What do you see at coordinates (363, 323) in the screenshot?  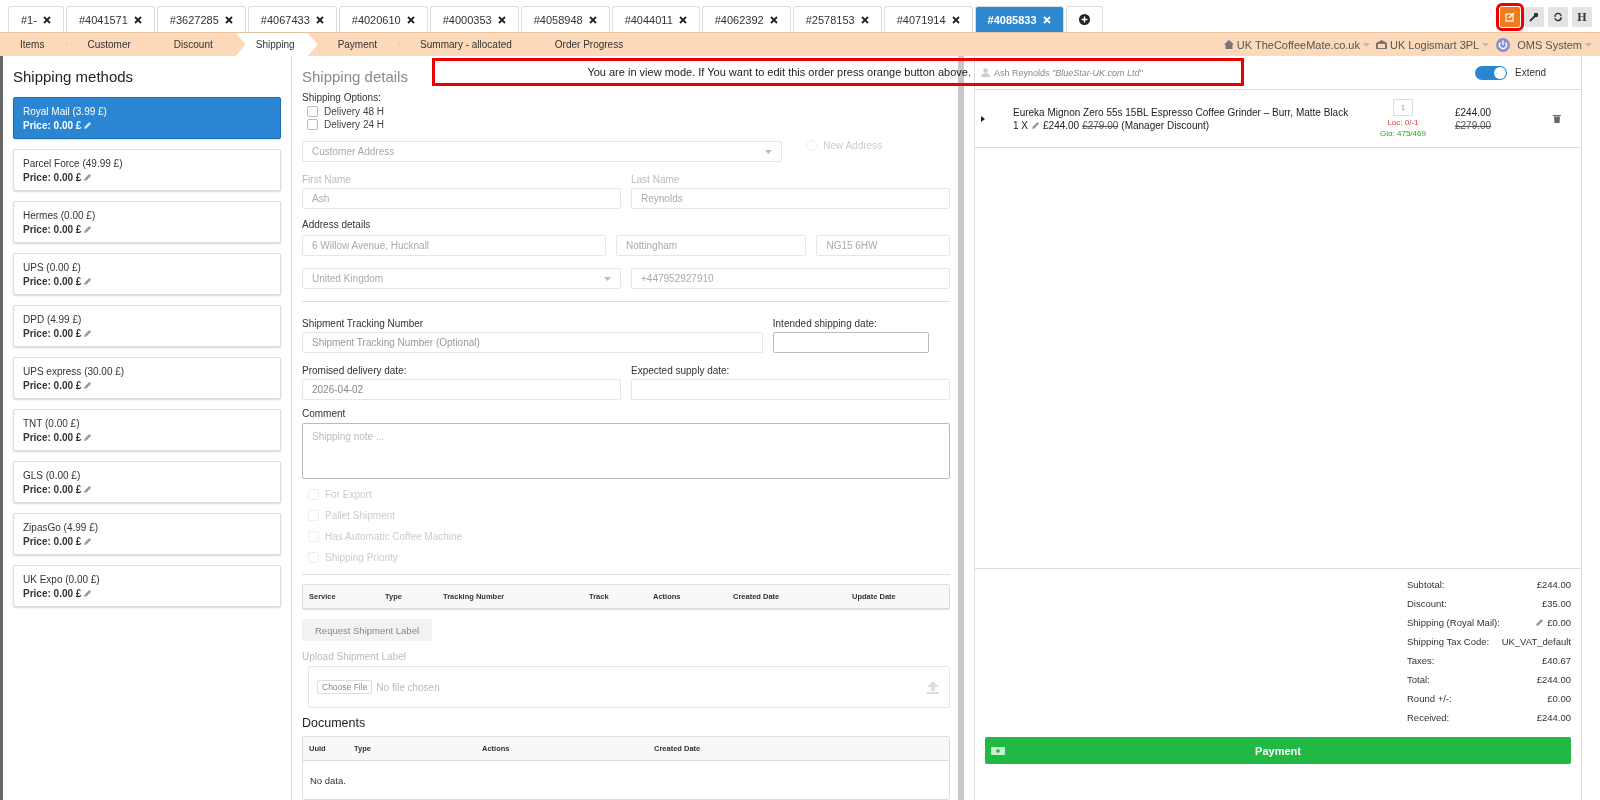 I see `field-label: Shipment Tracking Number` at bounding box center [363, 323].